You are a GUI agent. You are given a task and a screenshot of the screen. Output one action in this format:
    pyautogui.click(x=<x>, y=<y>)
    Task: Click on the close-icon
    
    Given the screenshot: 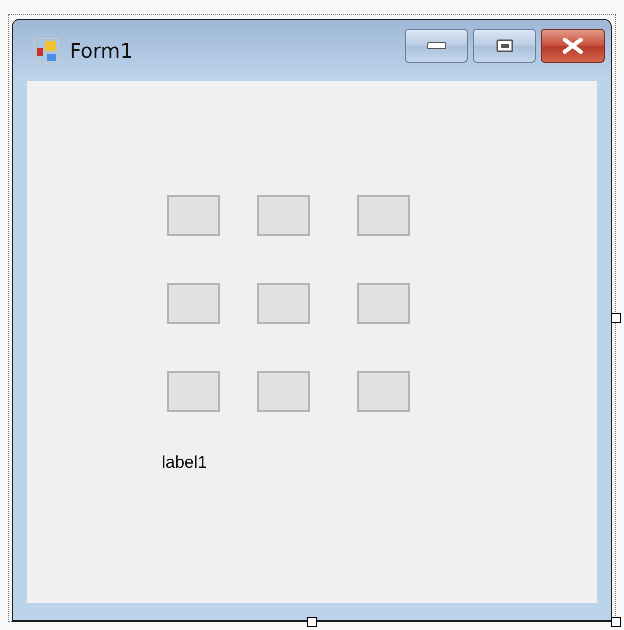 What is the action you would take?
    pyautogui.click(x=573, y=46)
    